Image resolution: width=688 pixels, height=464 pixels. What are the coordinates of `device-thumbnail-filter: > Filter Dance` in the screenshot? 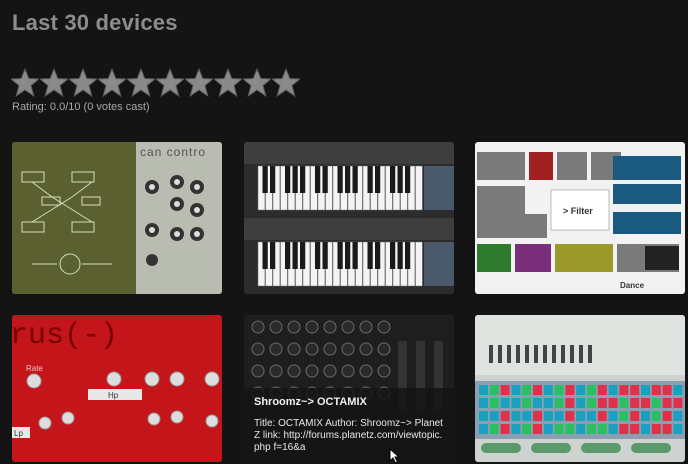 It's located at (580, 218).